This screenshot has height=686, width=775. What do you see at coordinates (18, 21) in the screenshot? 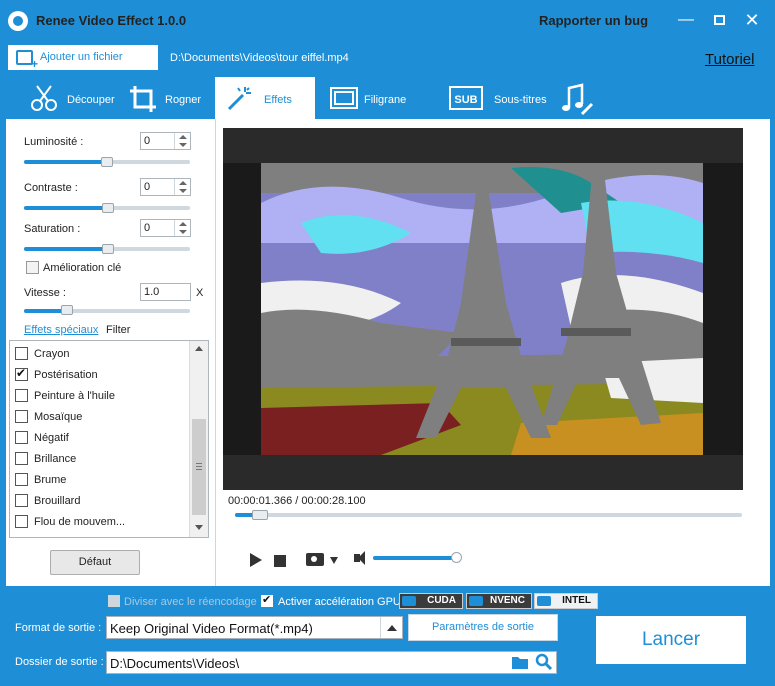
I see `app-logo-icon` at bounding box center [18, 21].